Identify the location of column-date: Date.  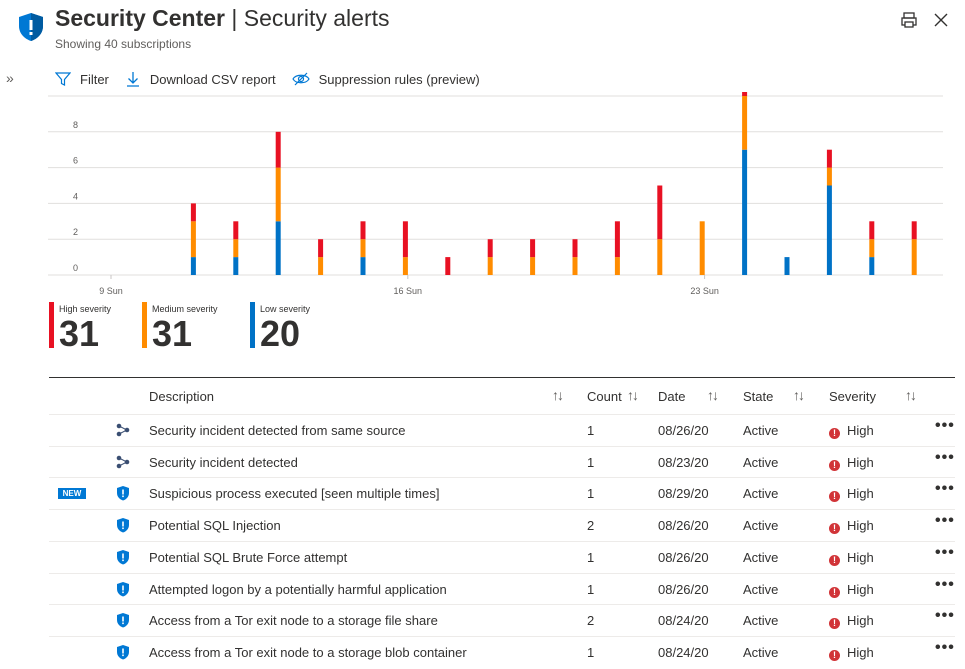
(671, 396).